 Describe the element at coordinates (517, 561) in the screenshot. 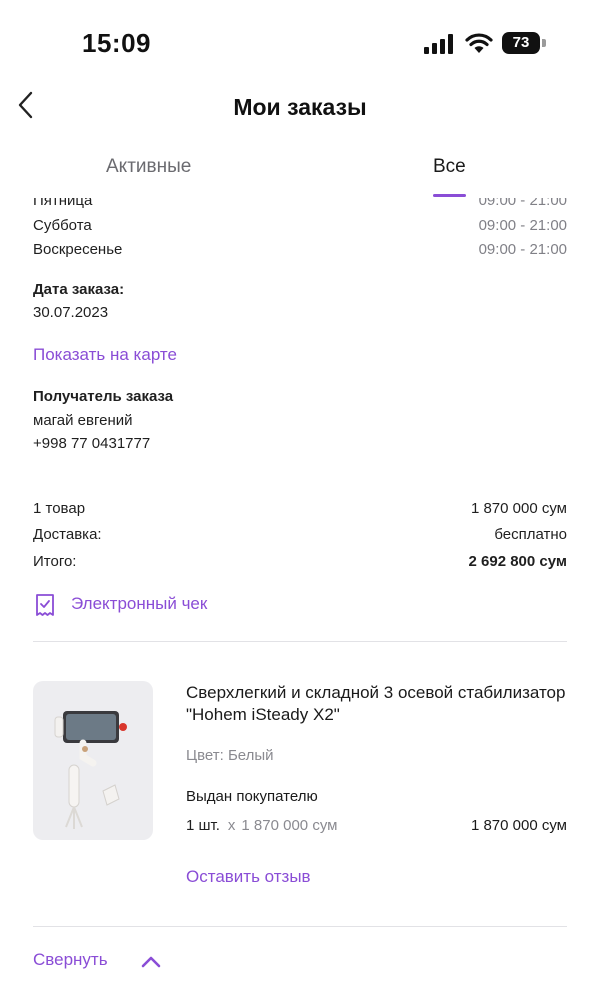

I see `total-value: 2 692 800 сум` at that location.